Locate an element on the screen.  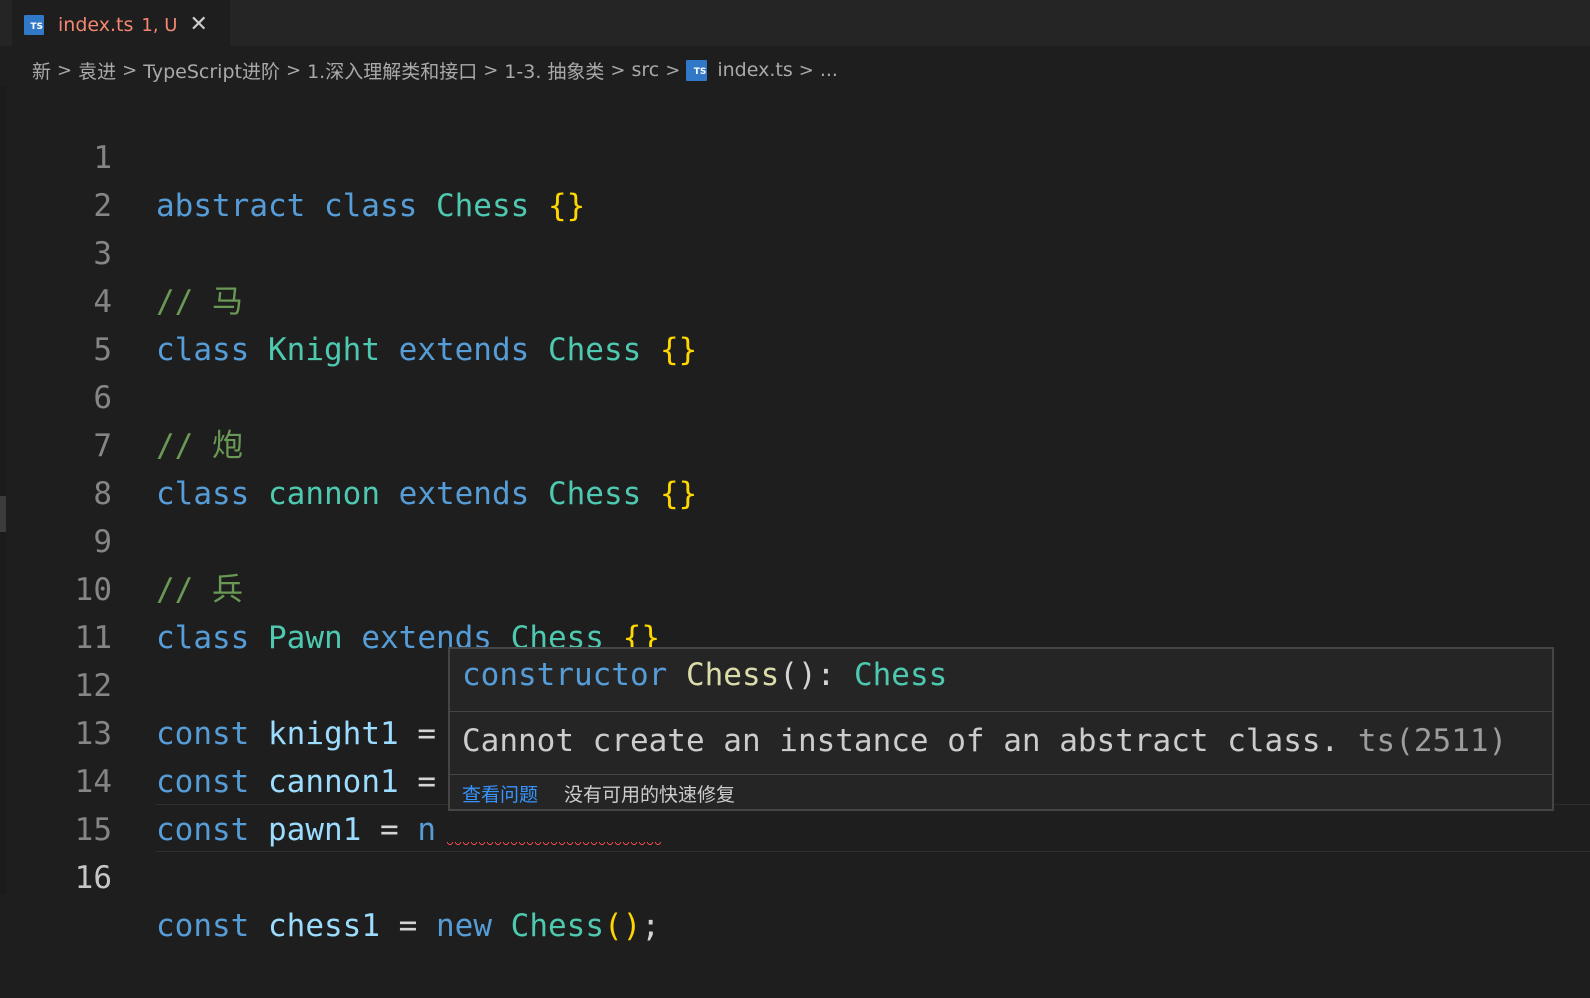
breadcrumb-item: 新 is located at coordinates (41, 70).